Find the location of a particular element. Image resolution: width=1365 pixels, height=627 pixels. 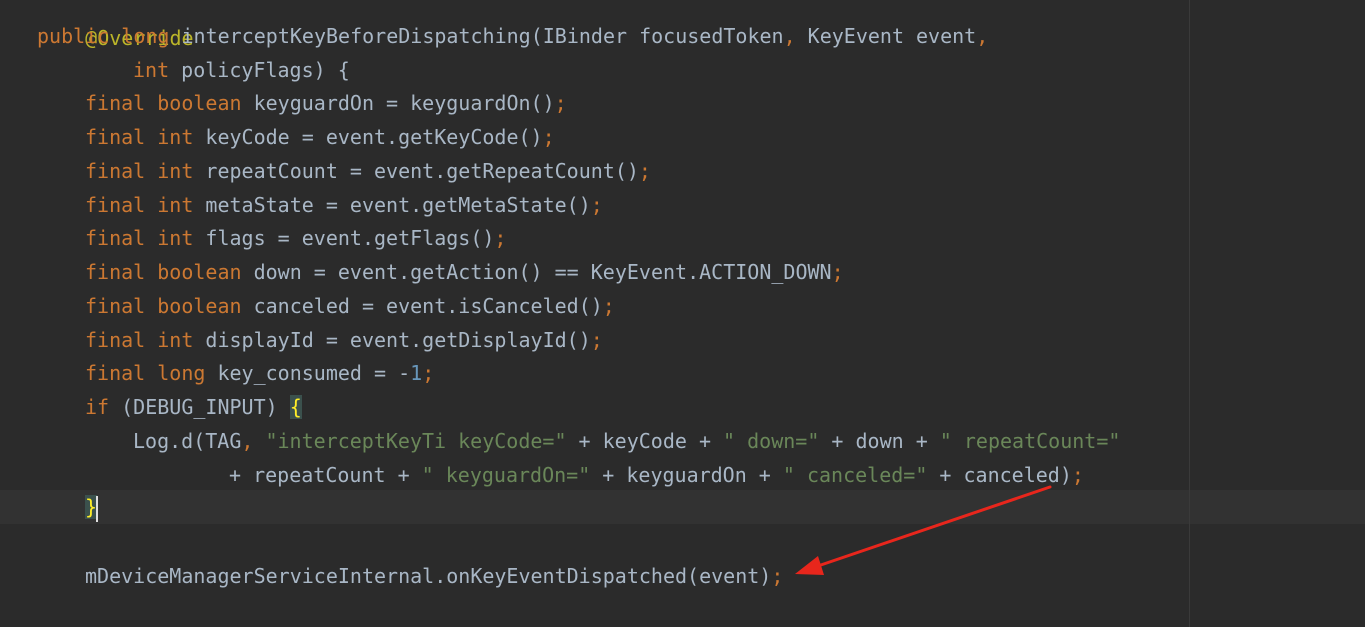

string-token: "interceptKeyTi keyCode=" is located at coordinates (410, 441).